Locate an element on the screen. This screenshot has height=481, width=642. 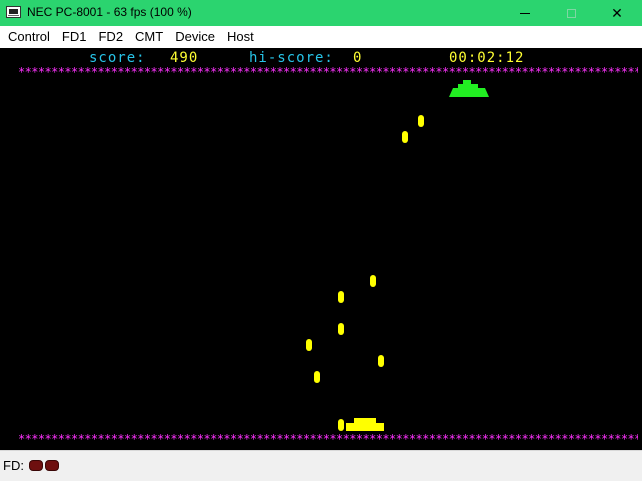
player-ship is located at coordinates (365, 424).